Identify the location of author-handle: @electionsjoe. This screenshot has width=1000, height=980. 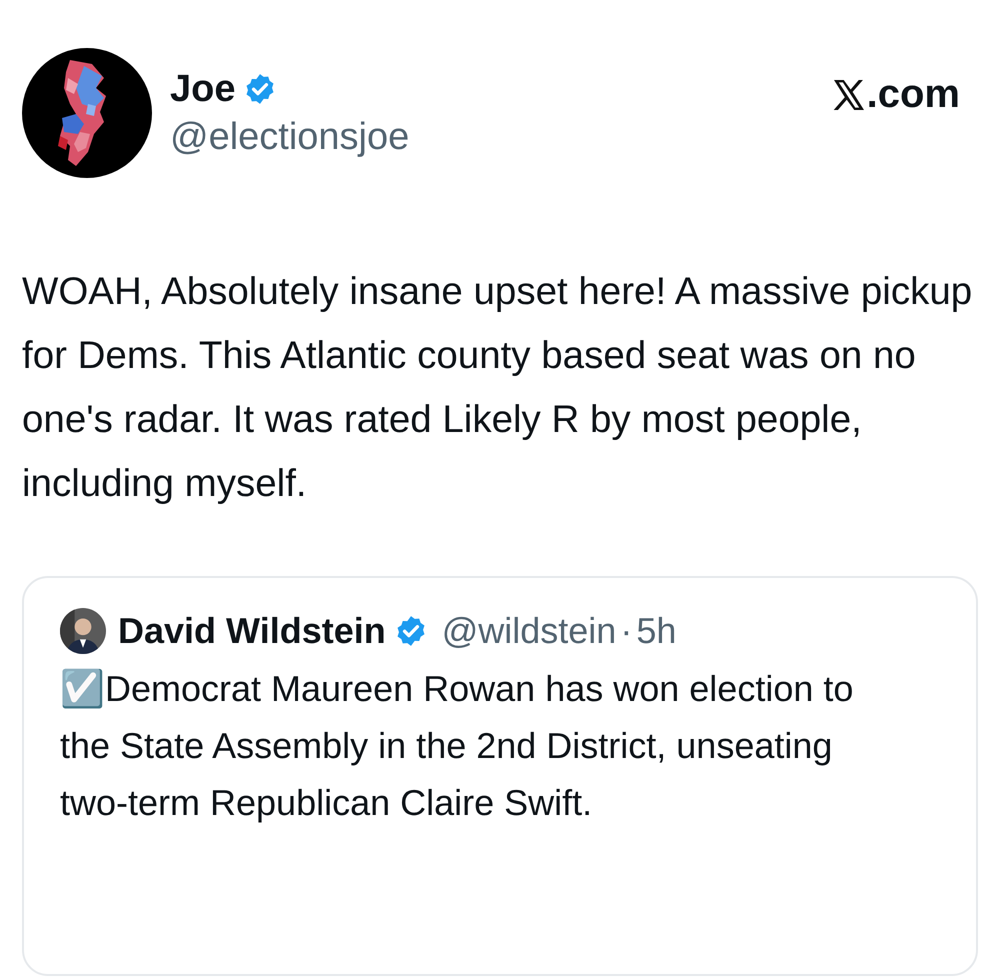
(290, 137).